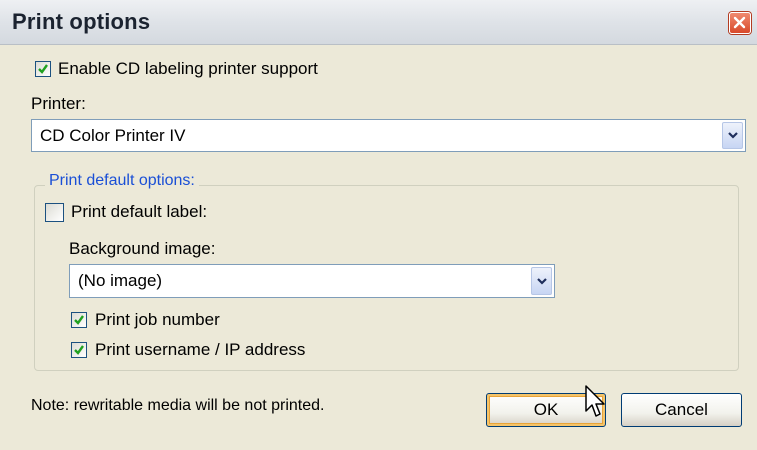  What do you see at coordinates (122, 181) in the screenshot?
I see `print-default-options-title: Print default options:` at bounding box center [122, 181].